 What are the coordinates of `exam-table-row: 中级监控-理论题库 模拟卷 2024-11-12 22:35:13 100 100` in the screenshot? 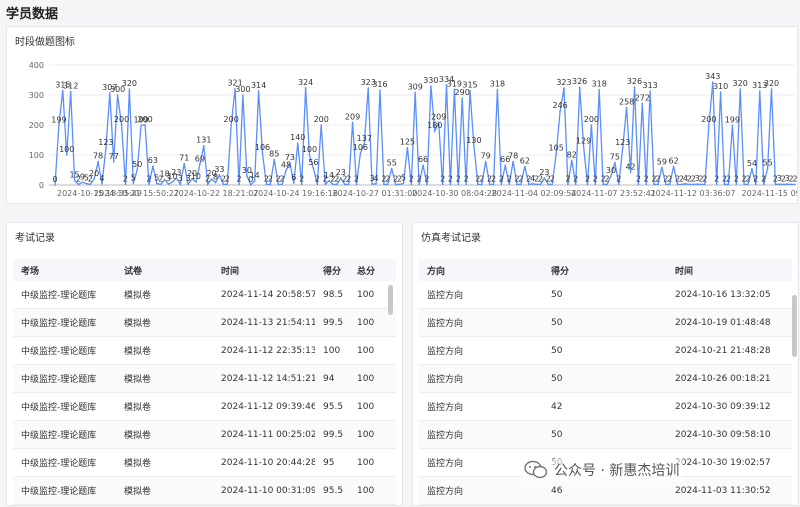 It's located at (204, 351).